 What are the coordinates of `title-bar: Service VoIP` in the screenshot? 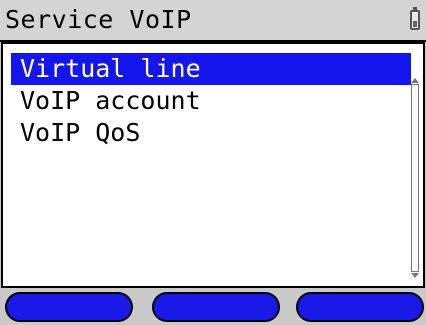 It's located at (213, 21).